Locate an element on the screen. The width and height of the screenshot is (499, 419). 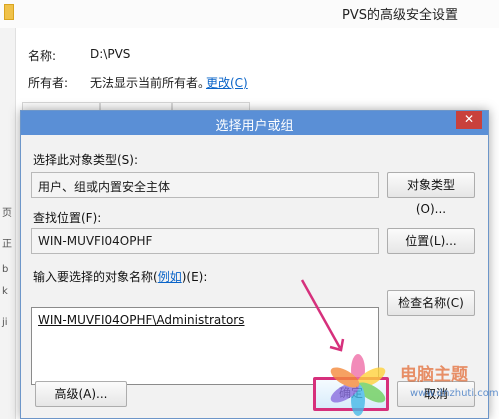
location-label: 查找位置(F): is located at coordinates (67, 218).